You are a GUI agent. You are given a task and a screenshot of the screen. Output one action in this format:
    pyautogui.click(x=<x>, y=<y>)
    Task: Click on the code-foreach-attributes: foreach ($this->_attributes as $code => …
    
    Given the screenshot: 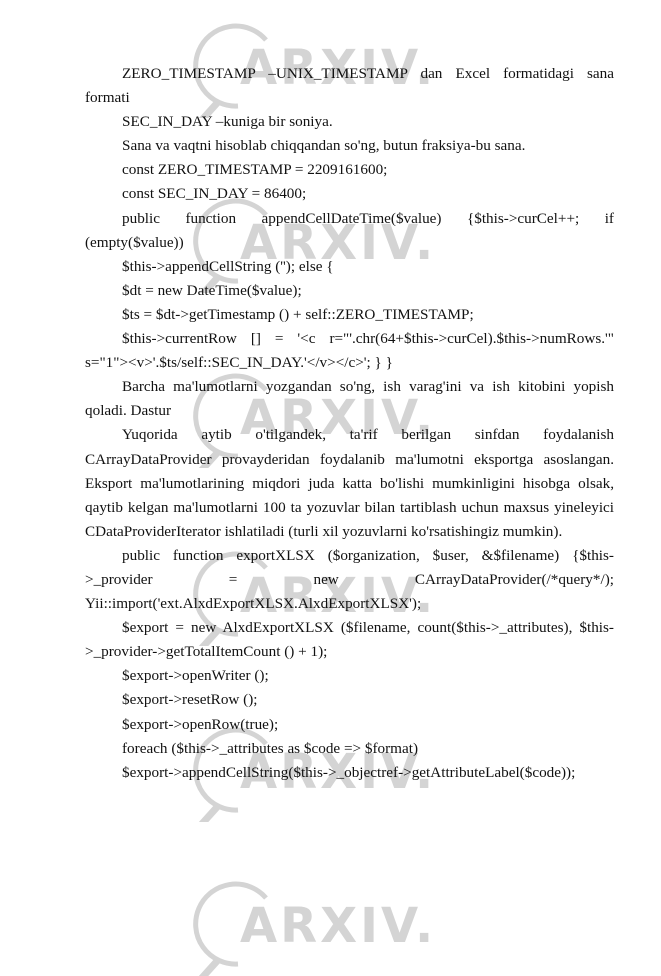 What is the action you would take?
    pyautogui.click(x=270, y=748)
    